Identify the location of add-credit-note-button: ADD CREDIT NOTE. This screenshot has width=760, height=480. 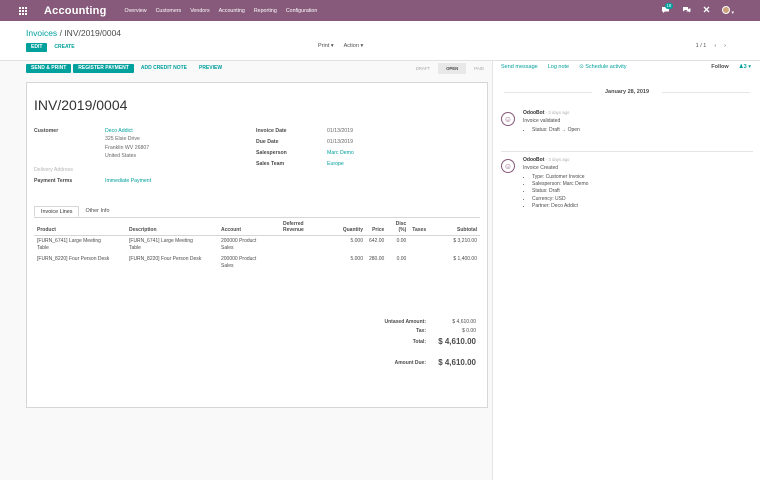
(164, 68).